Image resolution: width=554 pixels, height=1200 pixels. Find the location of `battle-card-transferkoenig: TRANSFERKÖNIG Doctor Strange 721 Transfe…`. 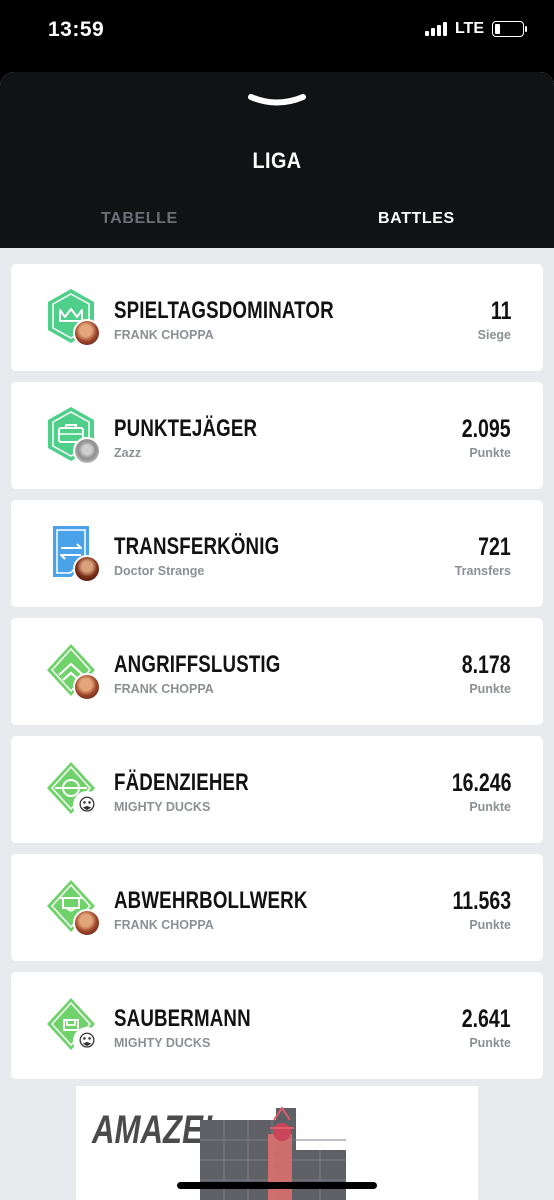

battle-card-transferkoenig: TRANSFERKÖNIG Doctor Strange 721 Transfe… is located at coordinates (277, 553).